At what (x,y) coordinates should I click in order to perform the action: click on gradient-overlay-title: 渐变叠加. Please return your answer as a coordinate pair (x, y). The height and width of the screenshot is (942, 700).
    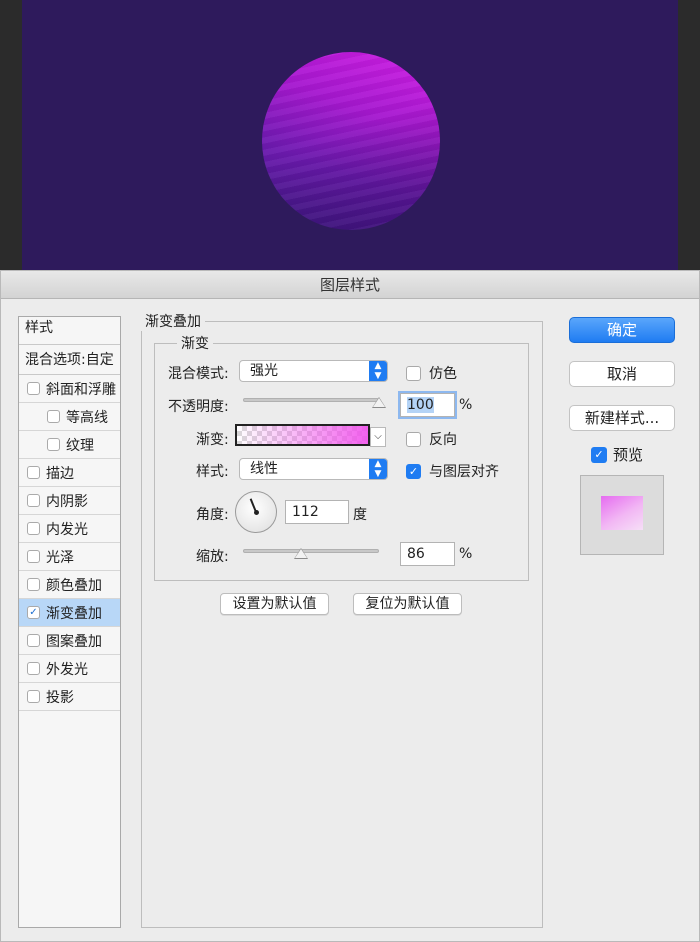
    Looking at the image, I should click on (173, 321).